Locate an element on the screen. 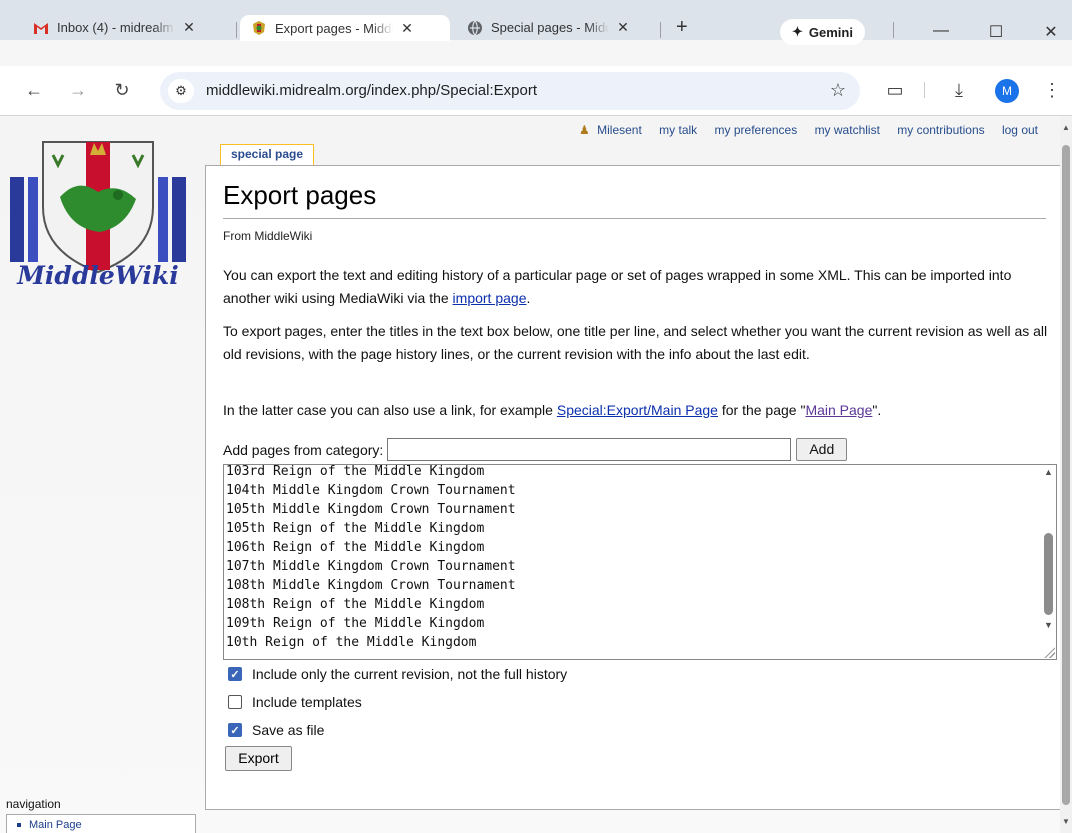 This screenshot has height=833, width=1072. tab-special-pages: Special pages - MiddleWiki ✕ is located at coordinates (548, 27).